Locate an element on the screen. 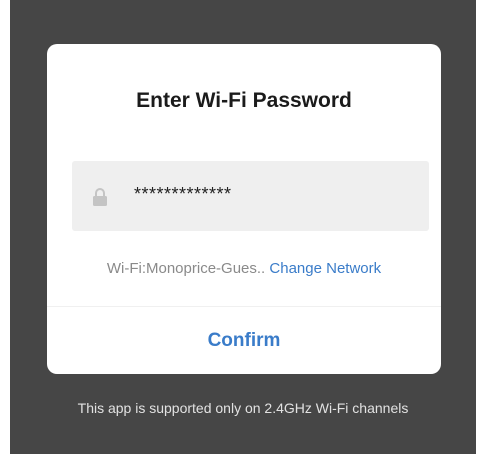 This screenshot has height=454, width=480. network-row: Wi-Fi:Monoprice-Gues.. Change Network is located at coordinates (244, 268).